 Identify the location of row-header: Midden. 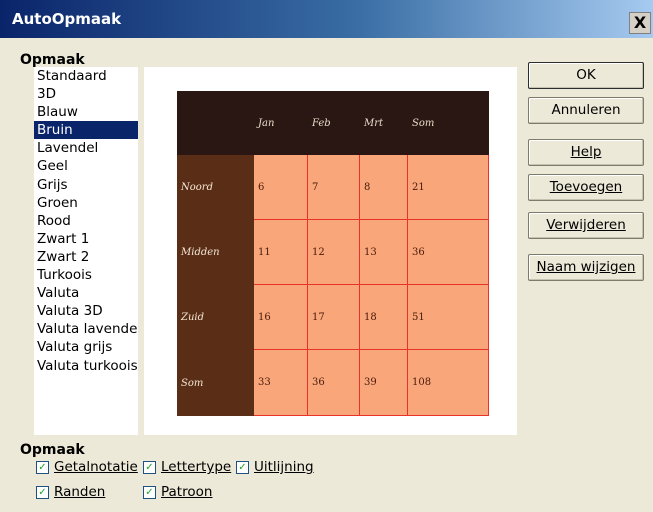
(215, 252).